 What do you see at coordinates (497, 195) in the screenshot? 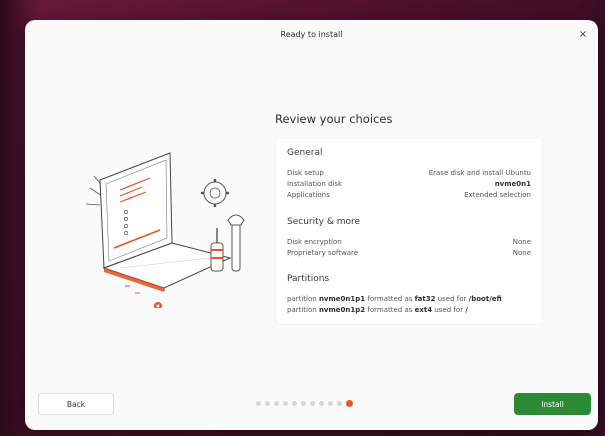
I see `row-value: Extended selection` at bounding box center [497, 195].